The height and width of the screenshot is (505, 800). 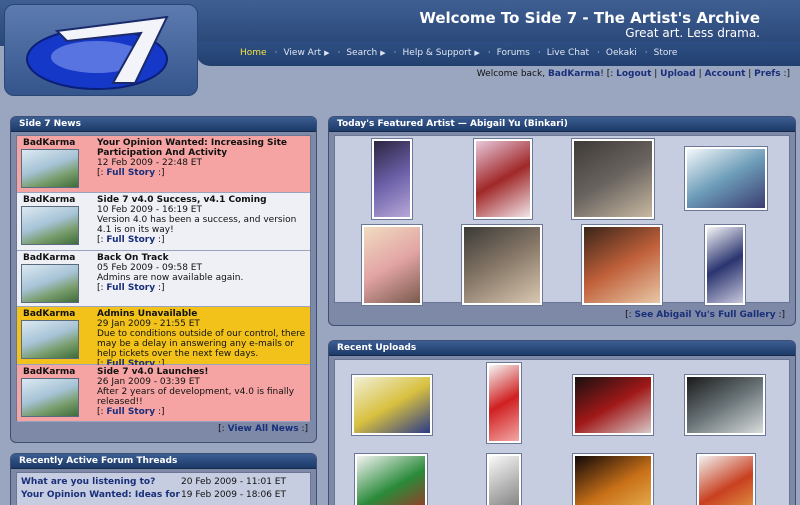 I want to click on full-gallery: [: See Abigail Yu's Full Gallery :], so click(x=705, y=315).